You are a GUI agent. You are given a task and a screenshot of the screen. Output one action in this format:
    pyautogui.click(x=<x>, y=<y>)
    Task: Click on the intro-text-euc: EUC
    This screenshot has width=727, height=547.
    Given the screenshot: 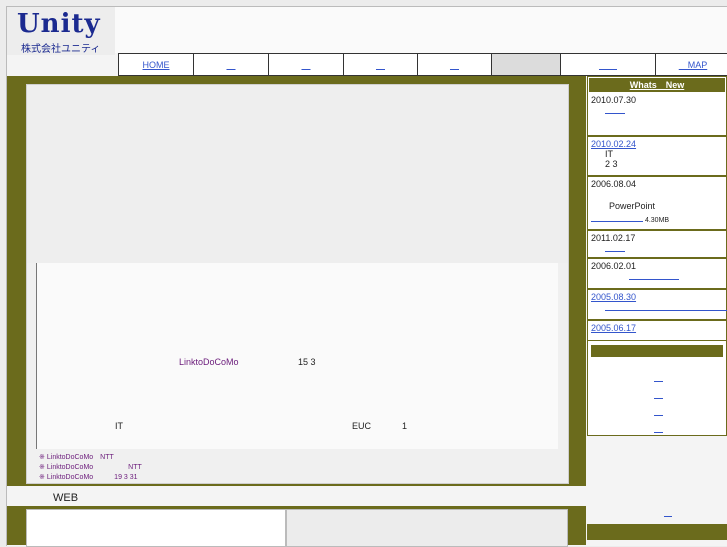 What is the action you would take?
    pyautogui.click(x=362, y=426)
    